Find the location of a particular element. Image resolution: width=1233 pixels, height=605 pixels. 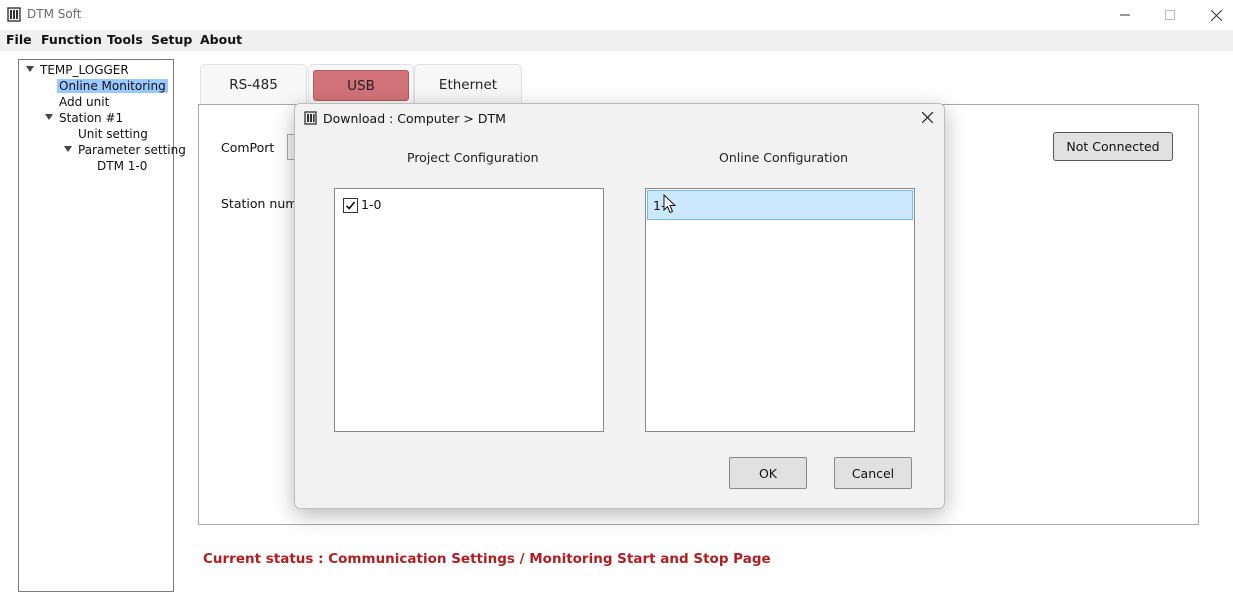

maximize-button is located at coordinates (1170, 15).